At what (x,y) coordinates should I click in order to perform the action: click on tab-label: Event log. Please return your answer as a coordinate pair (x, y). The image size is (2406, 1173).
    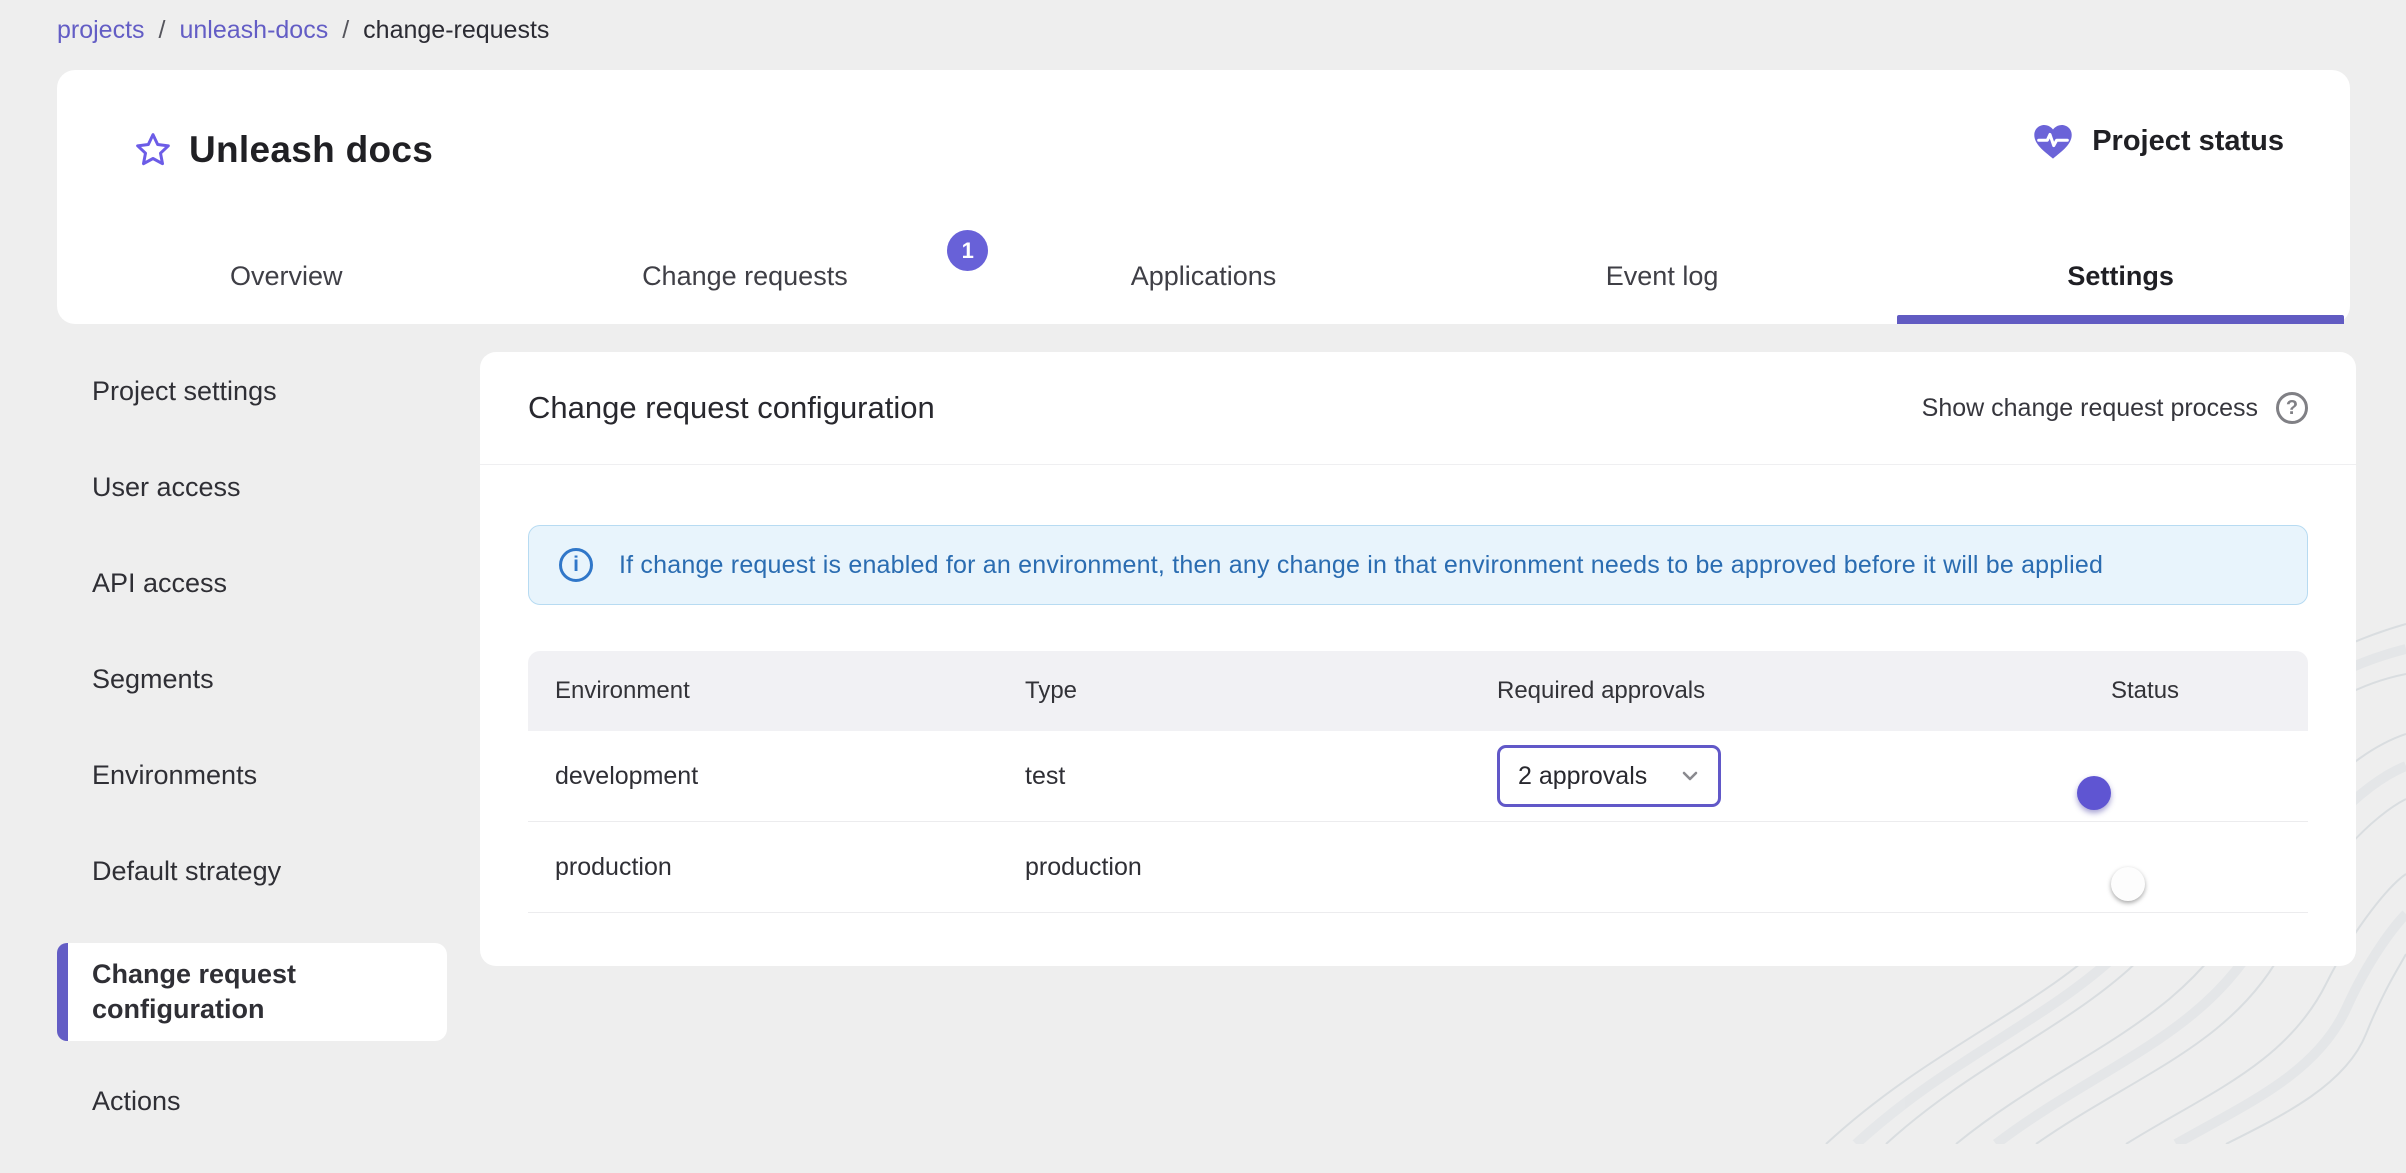
    Looking at the image, I should click on (1662, 275).